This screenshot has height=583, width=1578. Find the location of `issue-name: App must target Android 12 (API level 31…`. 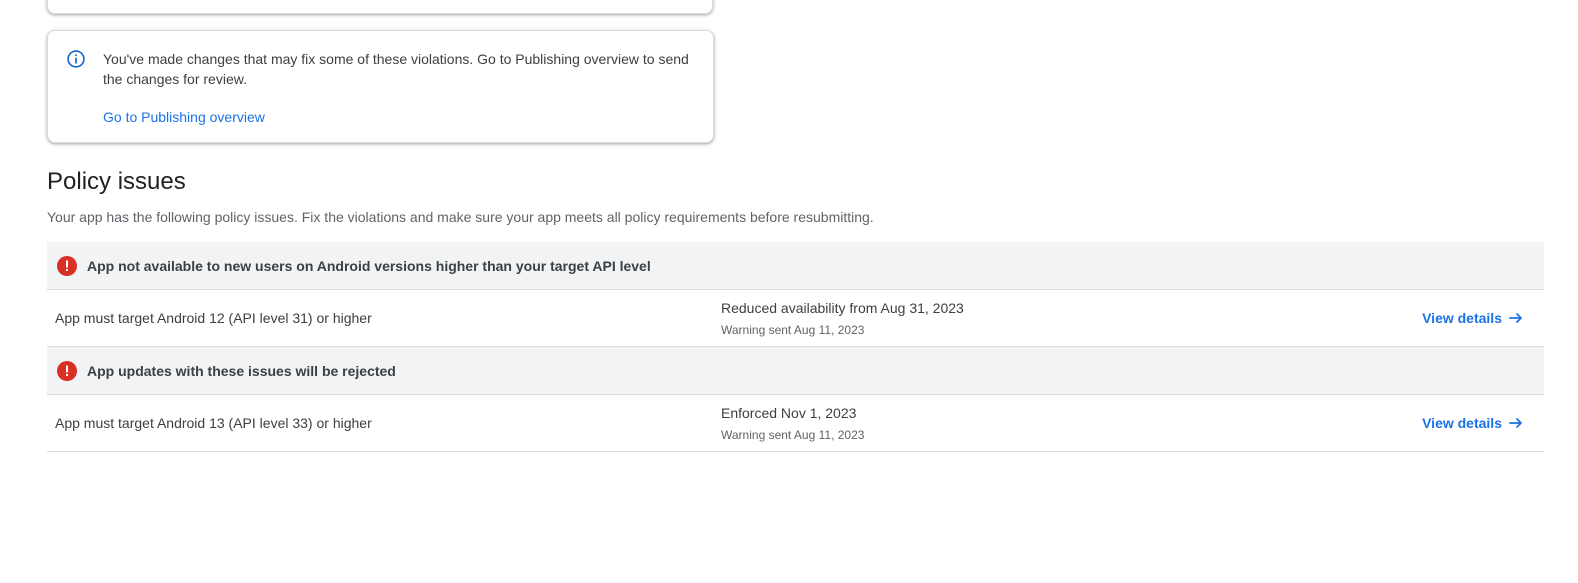

issue-name: App must target Android 12 (API level 31… is located at coordinates (213, 318).